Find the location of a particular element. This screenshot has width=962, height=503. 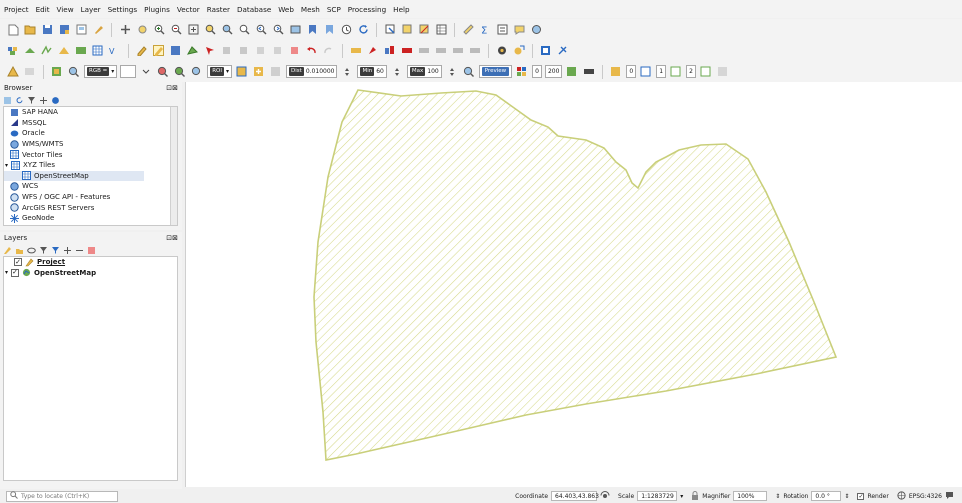

size-spinbox: 200 is located at coordinates (553, 71).